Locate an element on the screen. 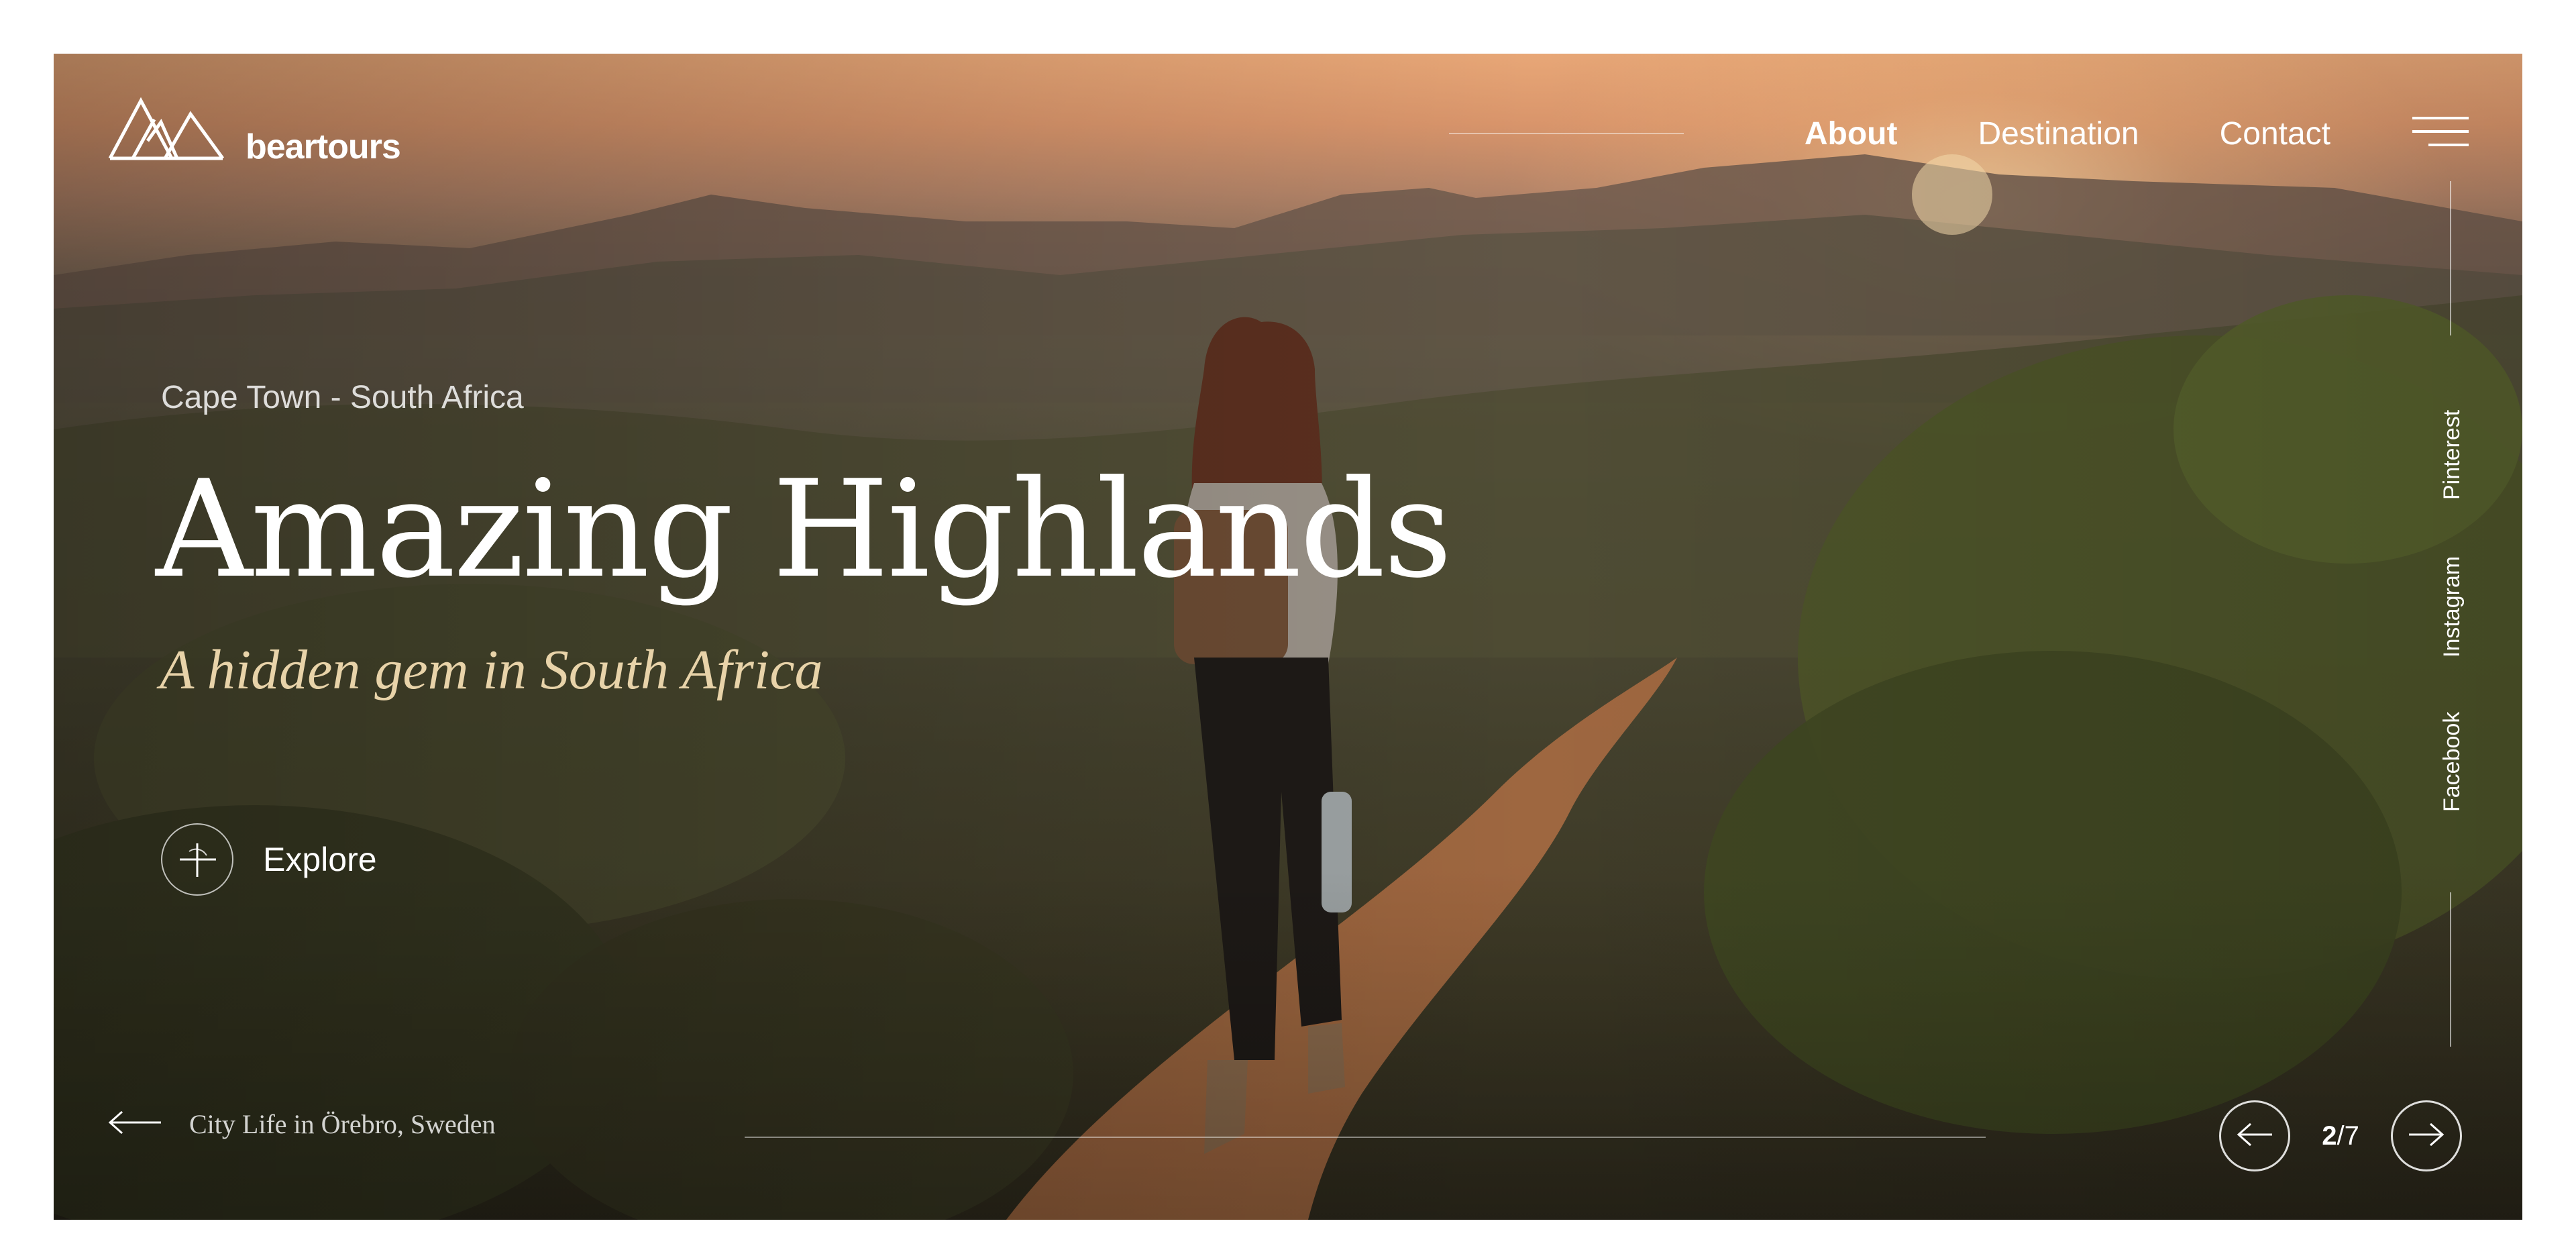 The height and width of the screenshot is (1256, 2576). slide-pager: 2/7 is located at coordinates (2340, 1135).